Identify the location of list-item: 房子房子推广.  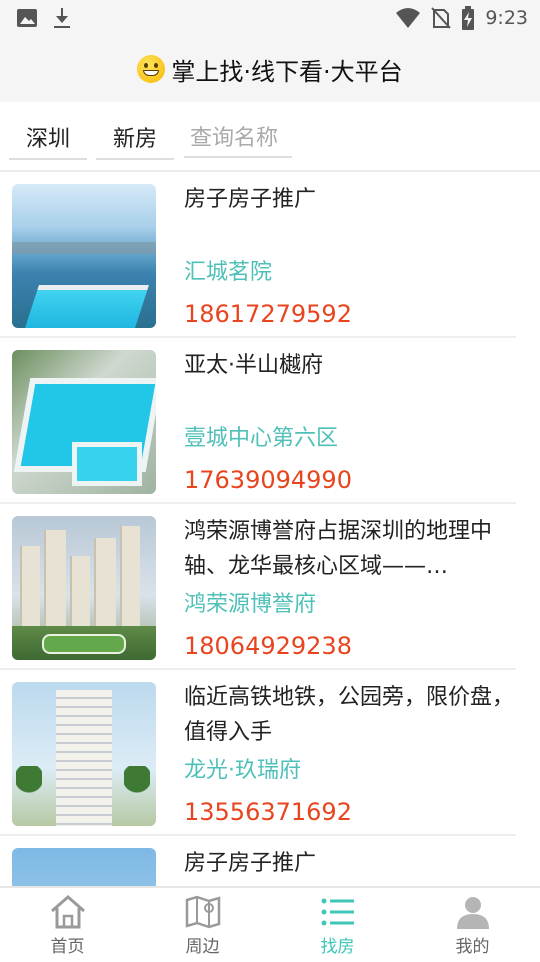
(258, 862).